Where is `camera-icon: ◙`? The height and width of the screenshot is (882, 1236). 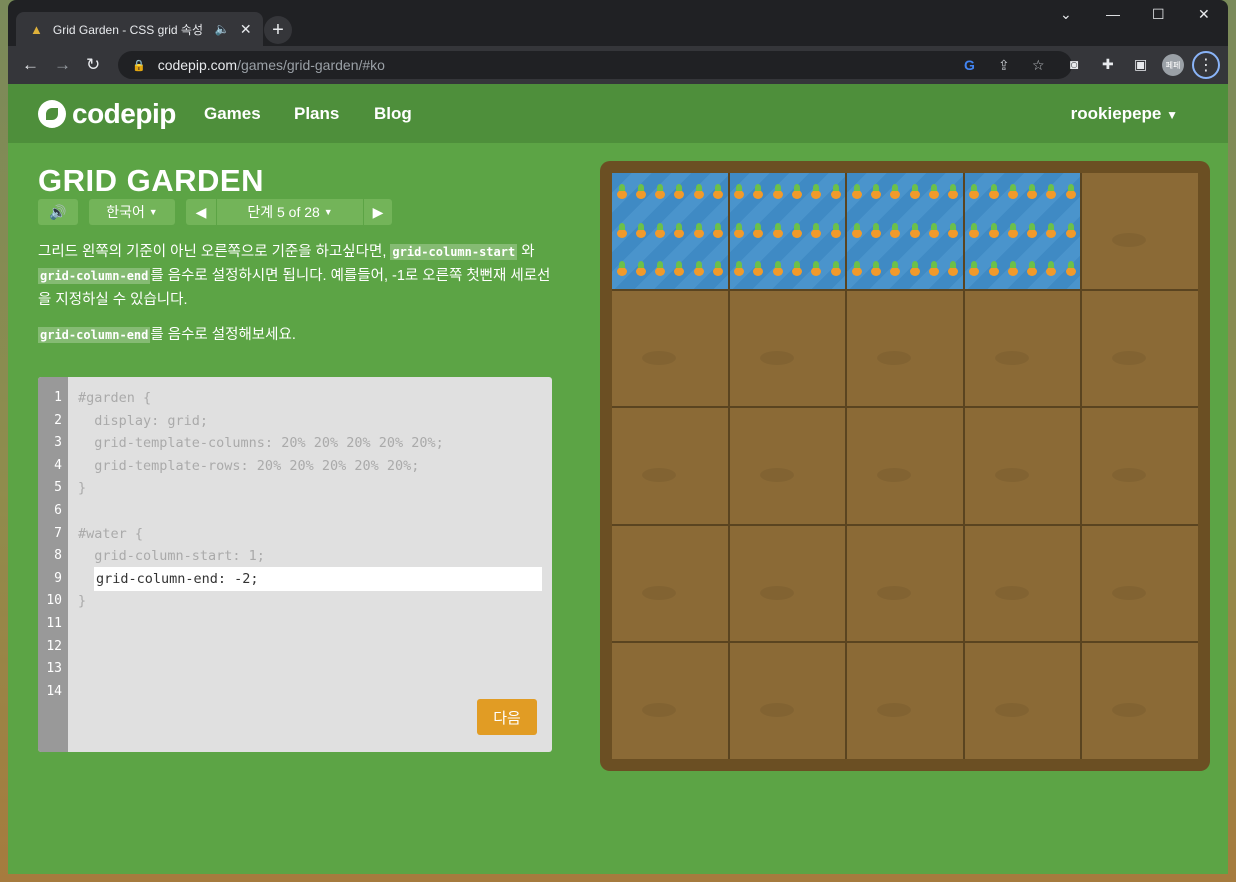
camera-icon: ◙ is located at coordinates (1074, 64).